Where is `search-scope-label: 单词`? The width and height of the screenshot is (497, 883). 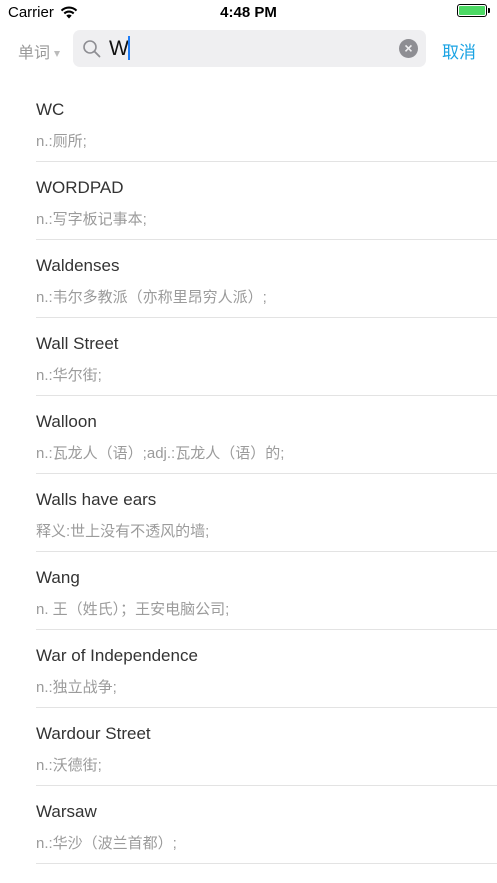 search-scope-label: 单词 is located at coordinates (34, 53).